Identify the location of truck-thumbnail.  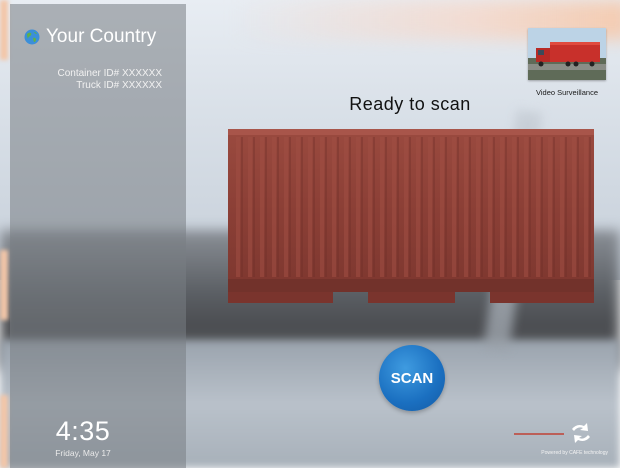
(567, 54).